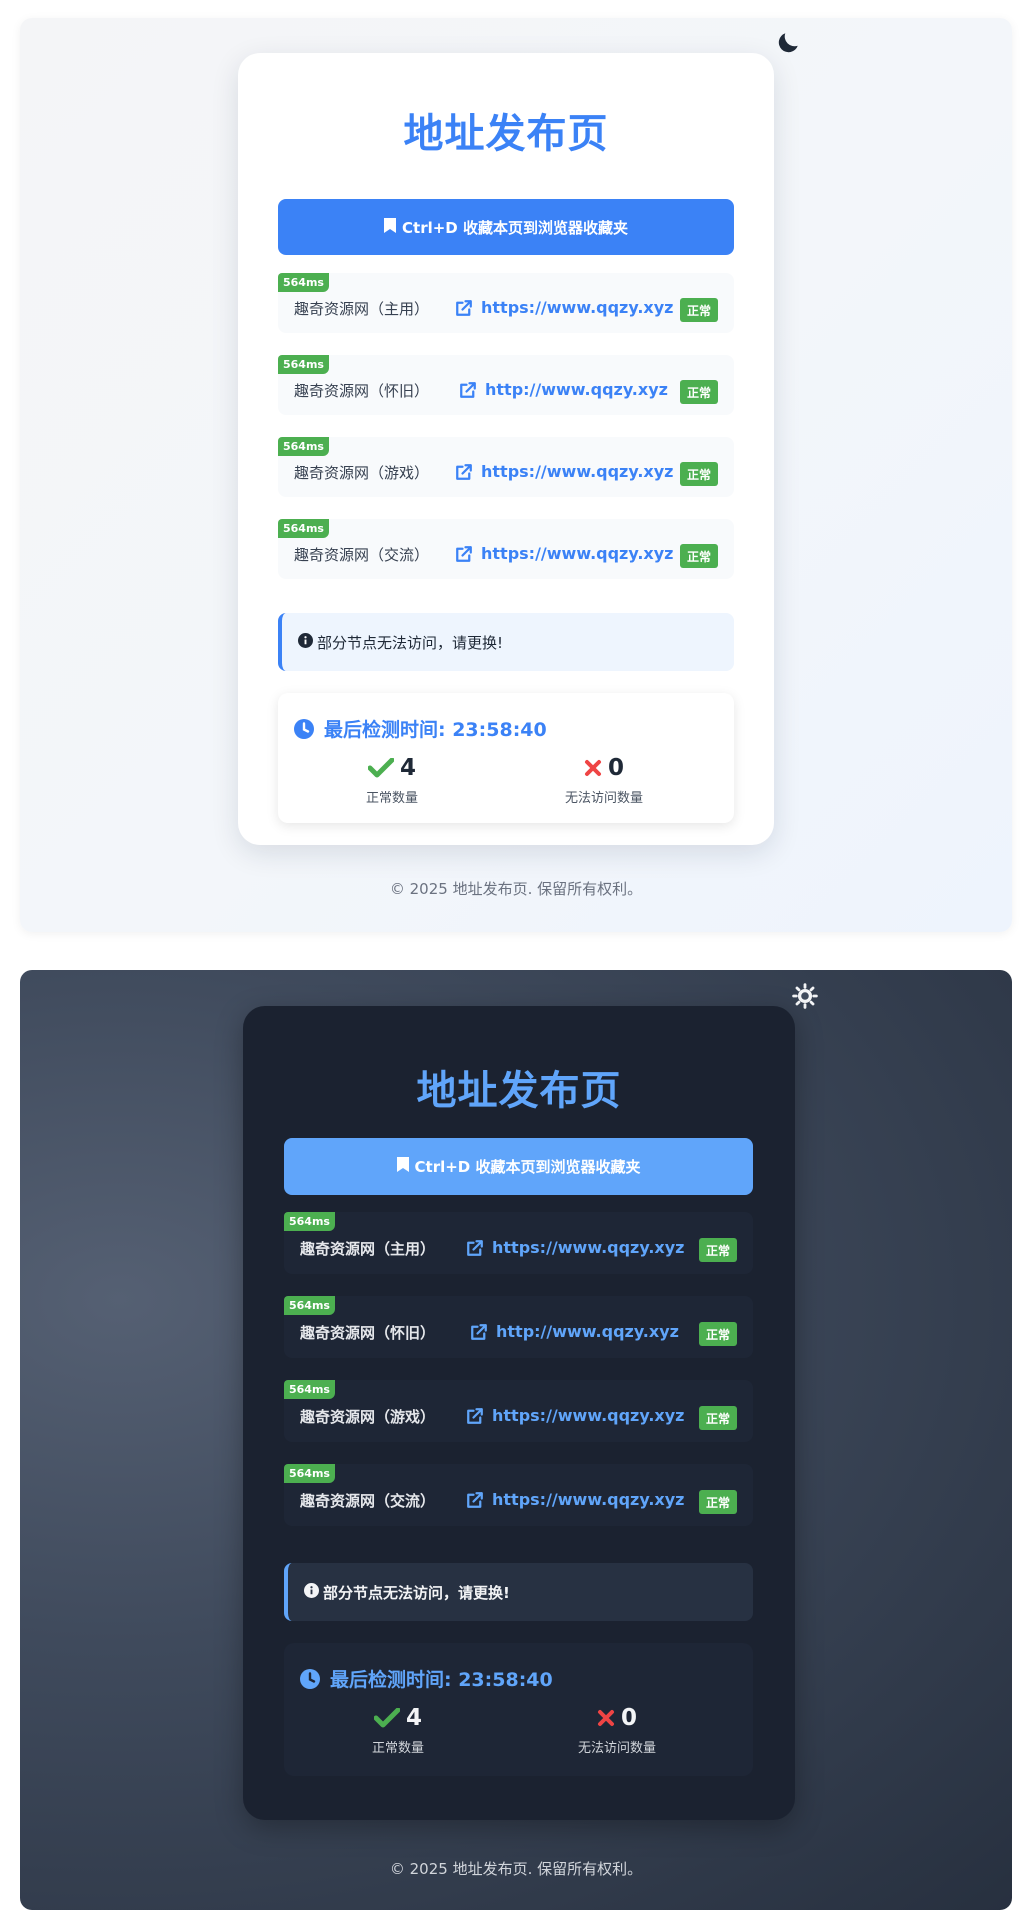  Describe the element at coordinates (788, 43) in the screenshot. I see `theme-toggle-moon-icon` at that location.